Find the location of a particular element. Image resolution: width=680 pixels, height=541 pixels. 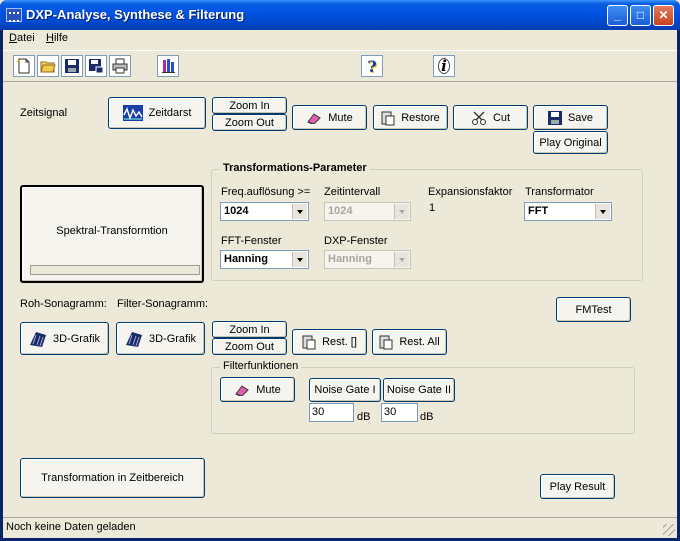

open-folder-button is located at coordinates (48, 66).